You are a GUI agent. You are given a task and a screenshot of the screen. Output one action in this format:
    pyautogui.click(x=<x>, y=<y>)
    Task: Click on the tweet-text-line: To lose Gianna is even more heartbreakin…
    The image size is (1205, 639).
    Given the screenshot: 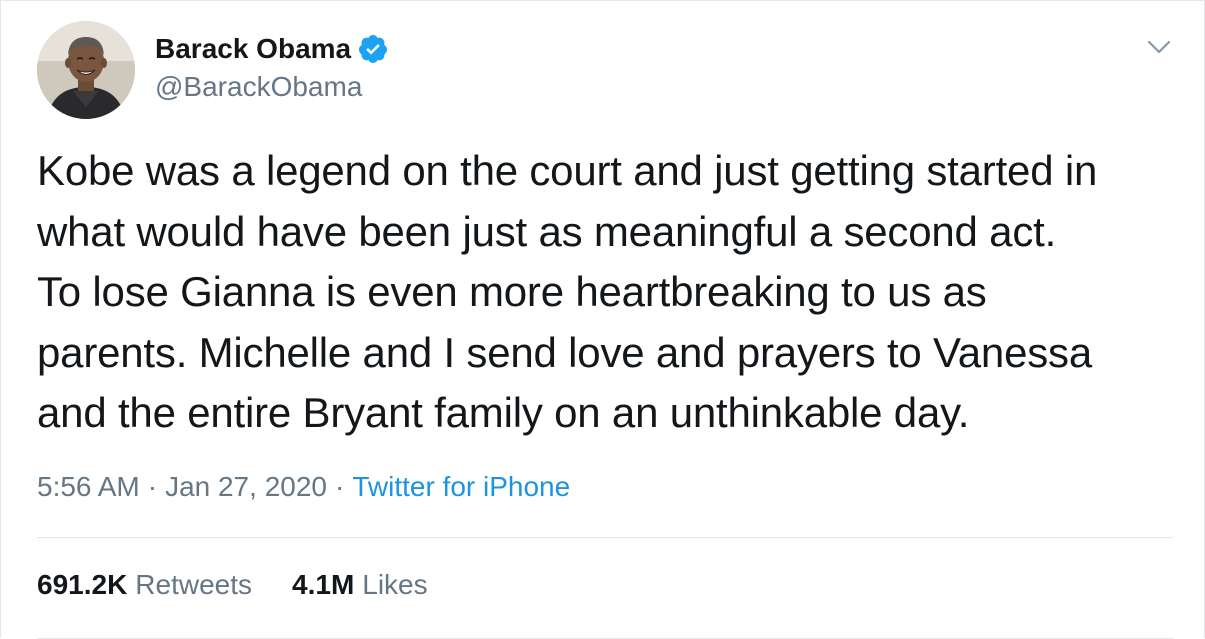 What is the action you would take?
    pyautogui.click(x=512, y=291)
    